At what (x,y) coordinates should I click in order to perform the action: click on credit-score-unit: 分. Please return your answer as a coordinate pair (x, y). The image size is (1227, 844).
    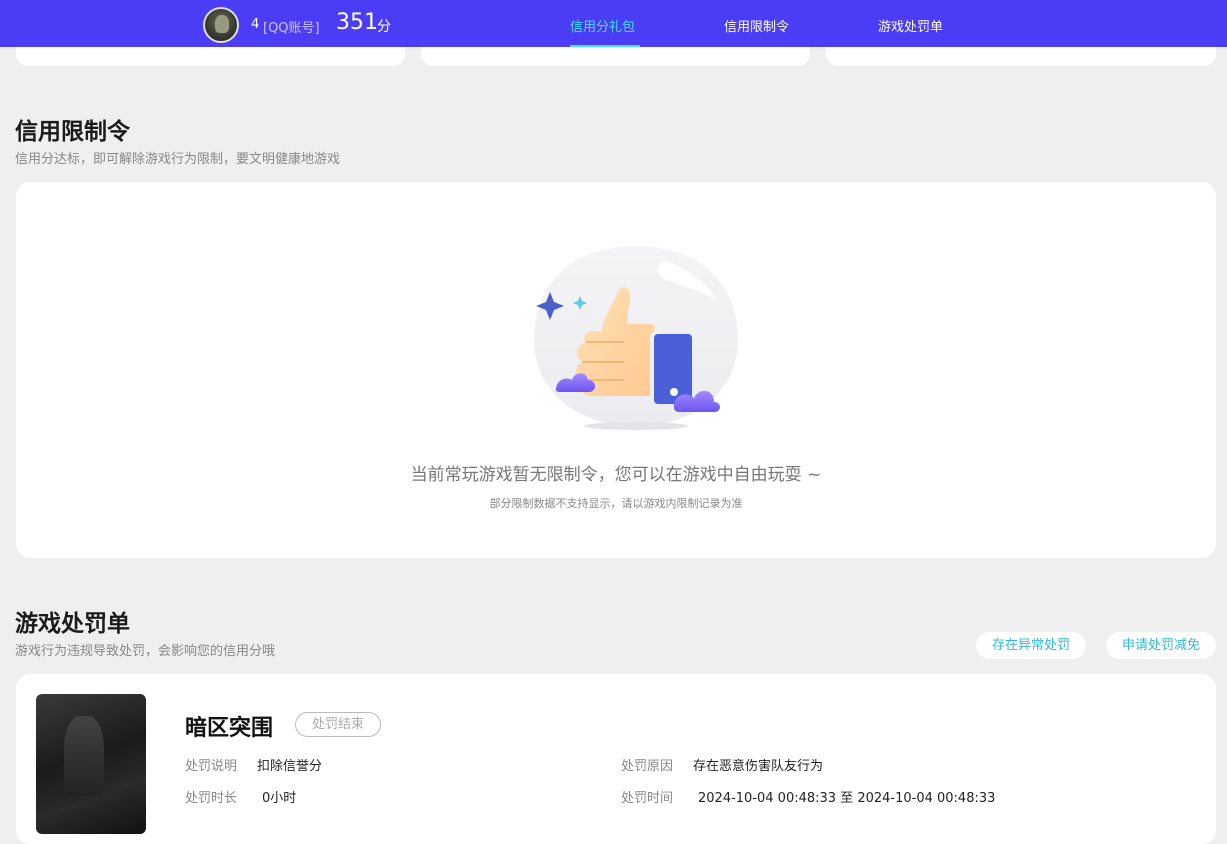
    Looking at the image, I should click on (384, 27).